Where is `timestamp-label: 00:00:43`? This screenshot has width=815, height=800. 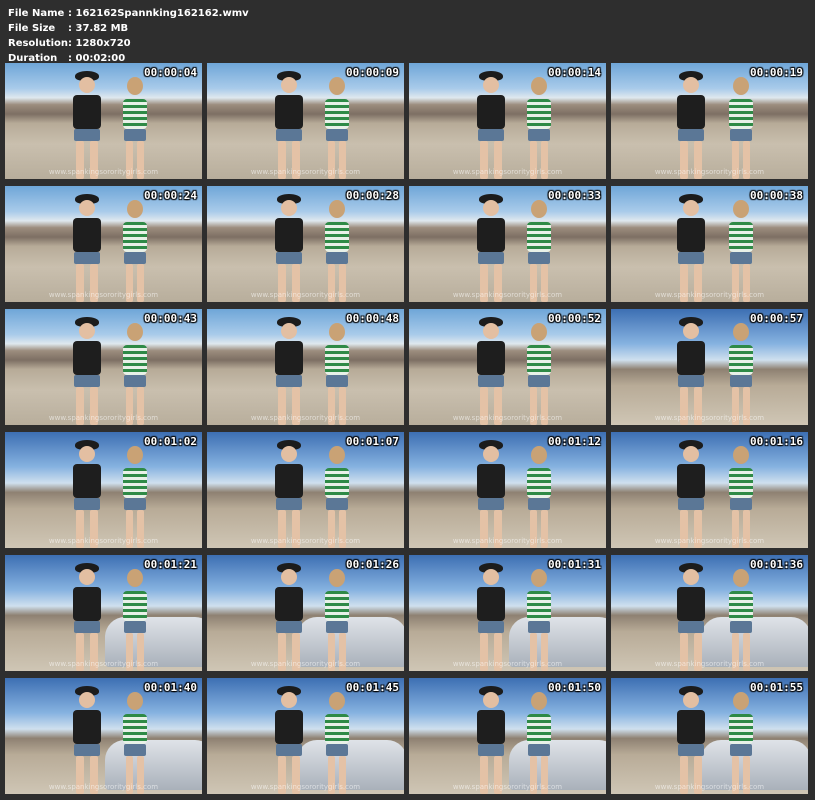
timestamp-label: 00:00:43 is located at coordinates (170, 318).